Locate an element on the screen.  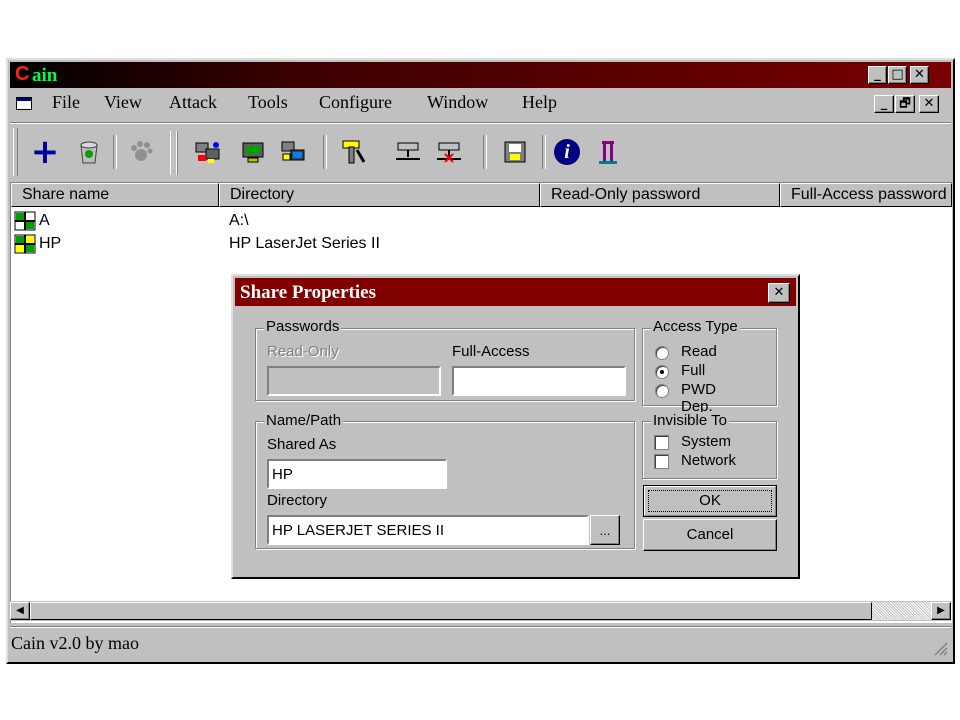
menu-window: Window is located at coordinates (457, 102).